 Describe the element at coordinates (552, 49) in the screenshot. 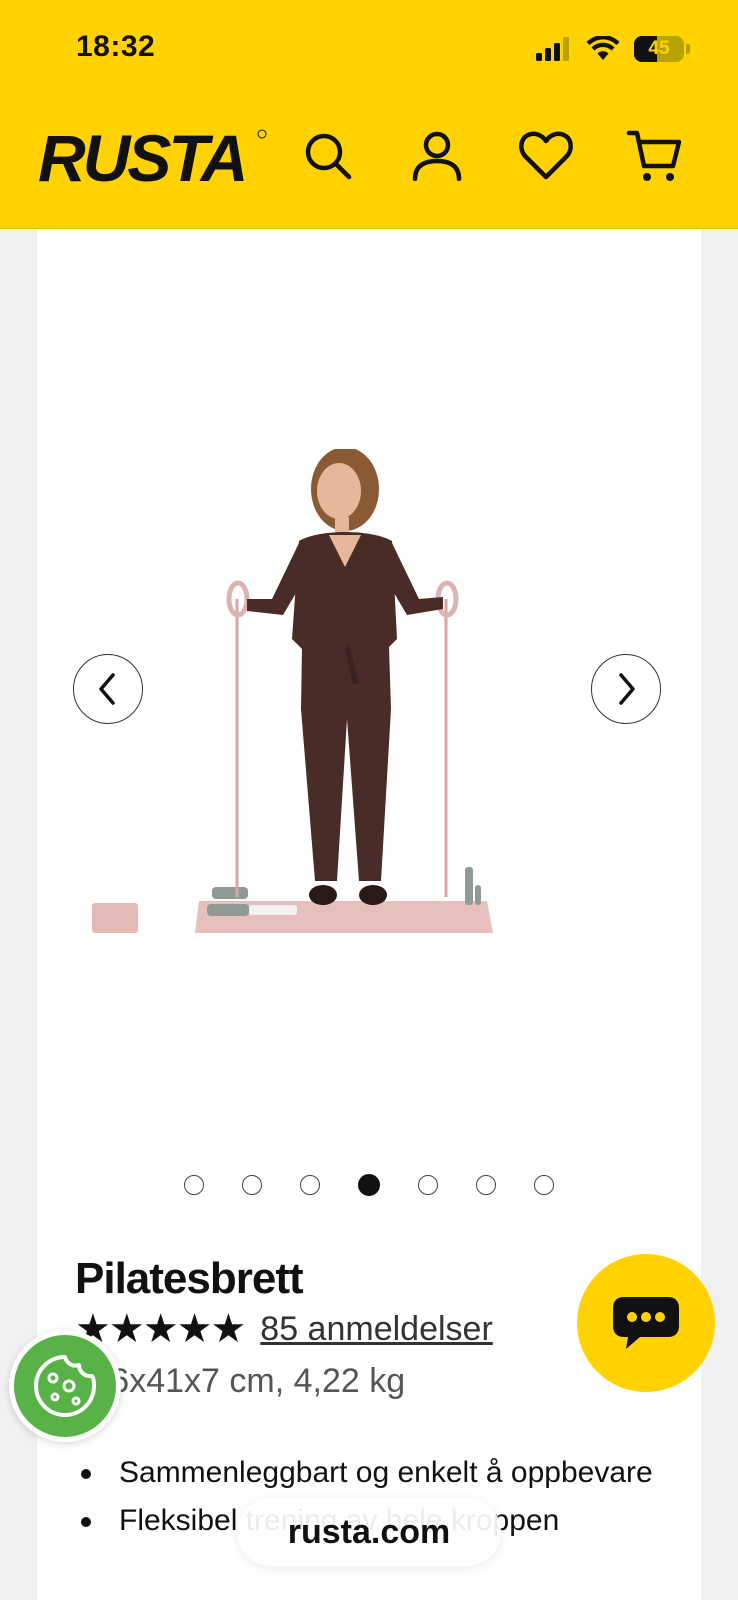

I see `signal-icon` at that location.